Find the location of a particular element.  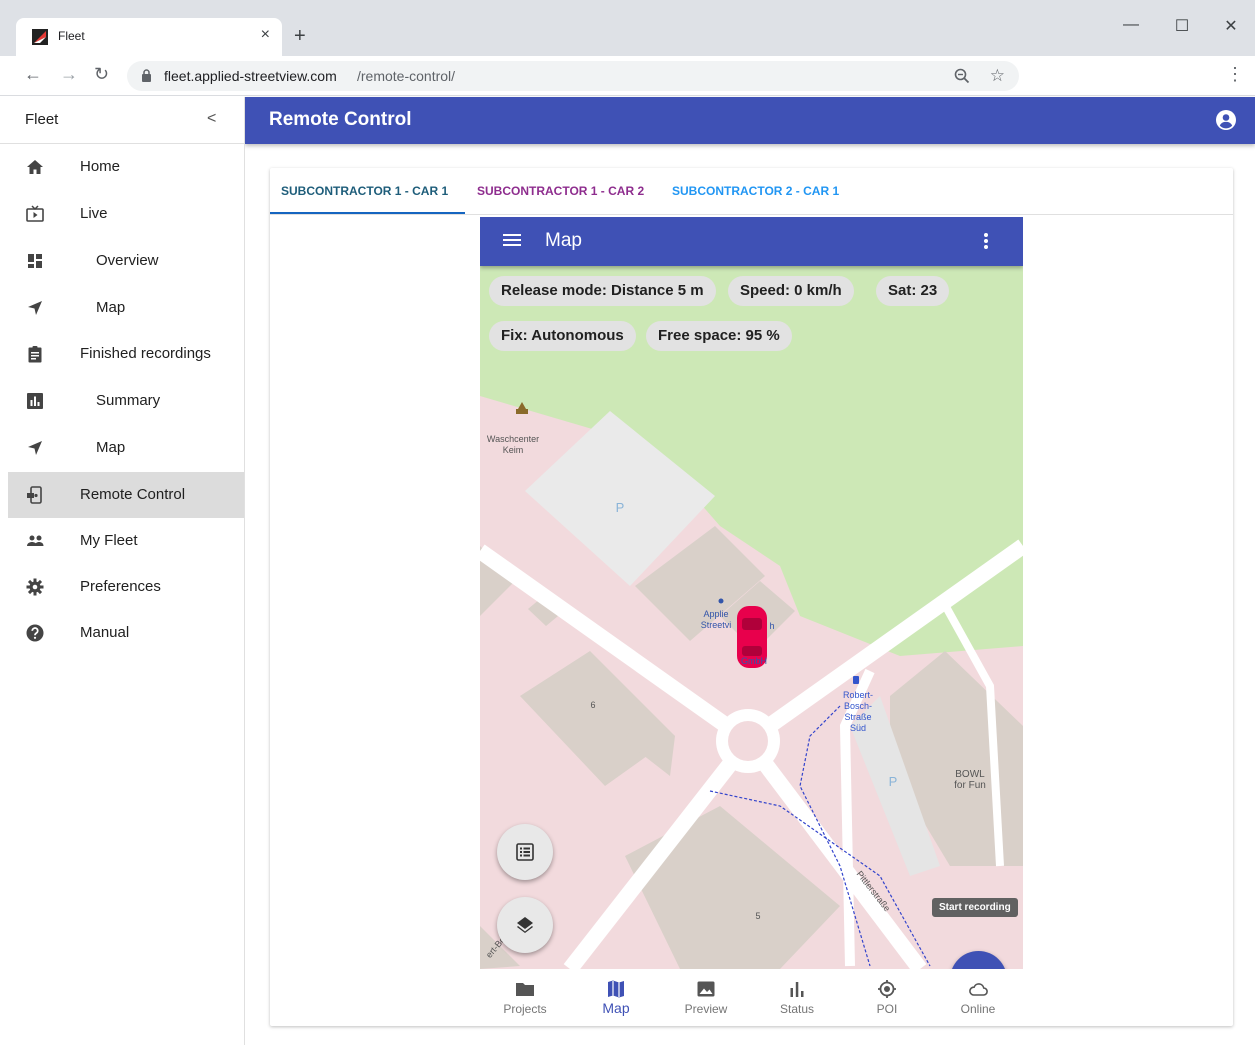

map-label-bowl: BOWL for Fun is located at coordinates (970, 780).